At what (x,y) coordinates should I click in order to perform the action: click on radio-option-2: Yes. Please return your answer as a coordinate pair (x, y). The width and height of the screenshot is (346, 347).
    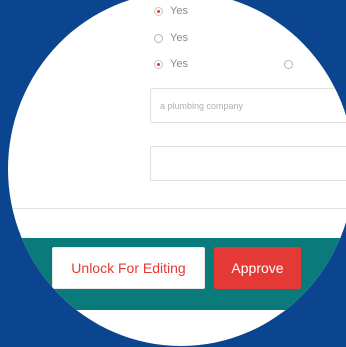
    Looking at the image, I should click on (171, 38).